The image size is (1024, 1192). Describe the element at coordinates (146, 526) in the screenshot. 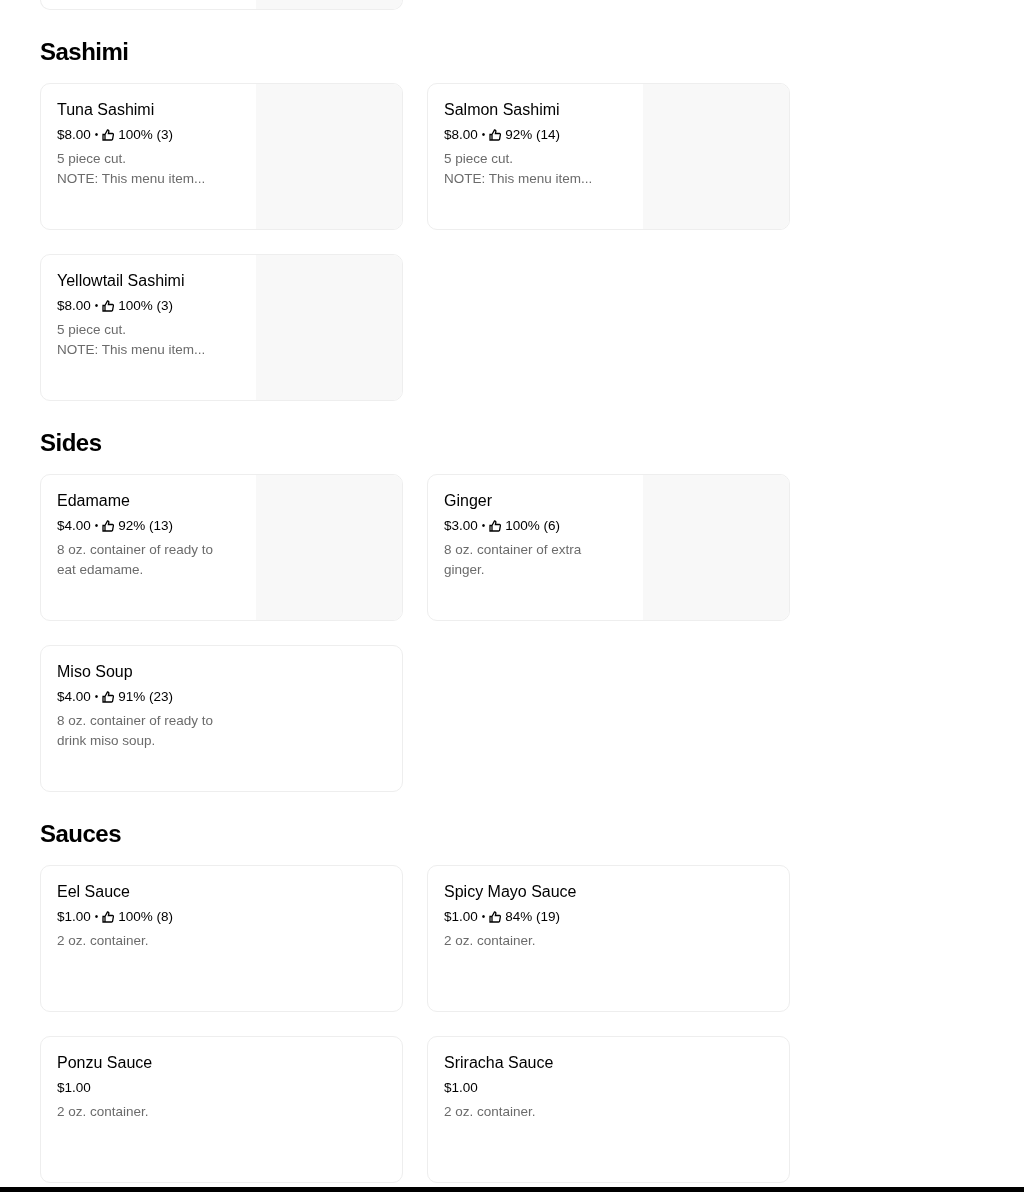

I see `item-rating: 92% (13)` at that location.